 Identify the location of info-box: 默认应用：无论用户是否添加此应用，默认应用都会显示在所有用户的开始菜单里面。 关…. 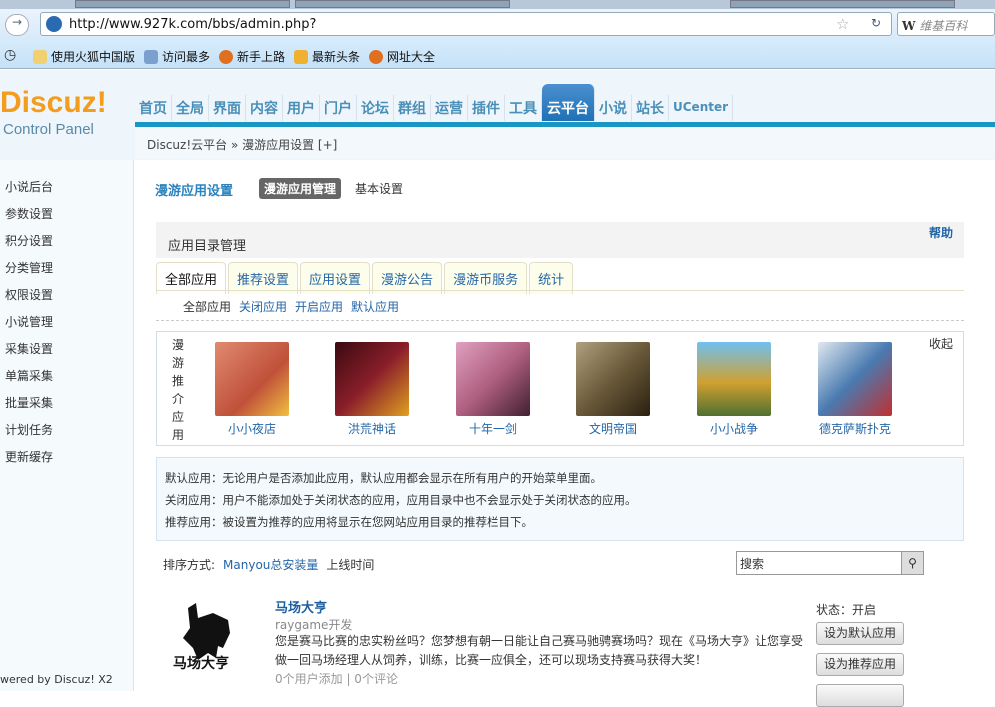
(560, 499).